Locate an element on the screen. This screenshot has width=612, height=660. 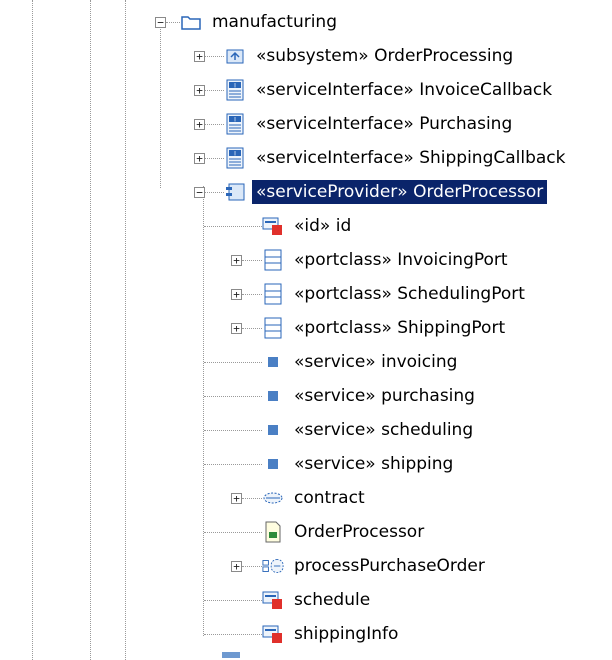
tree-node: schedule is located at coordinates (318, 600).